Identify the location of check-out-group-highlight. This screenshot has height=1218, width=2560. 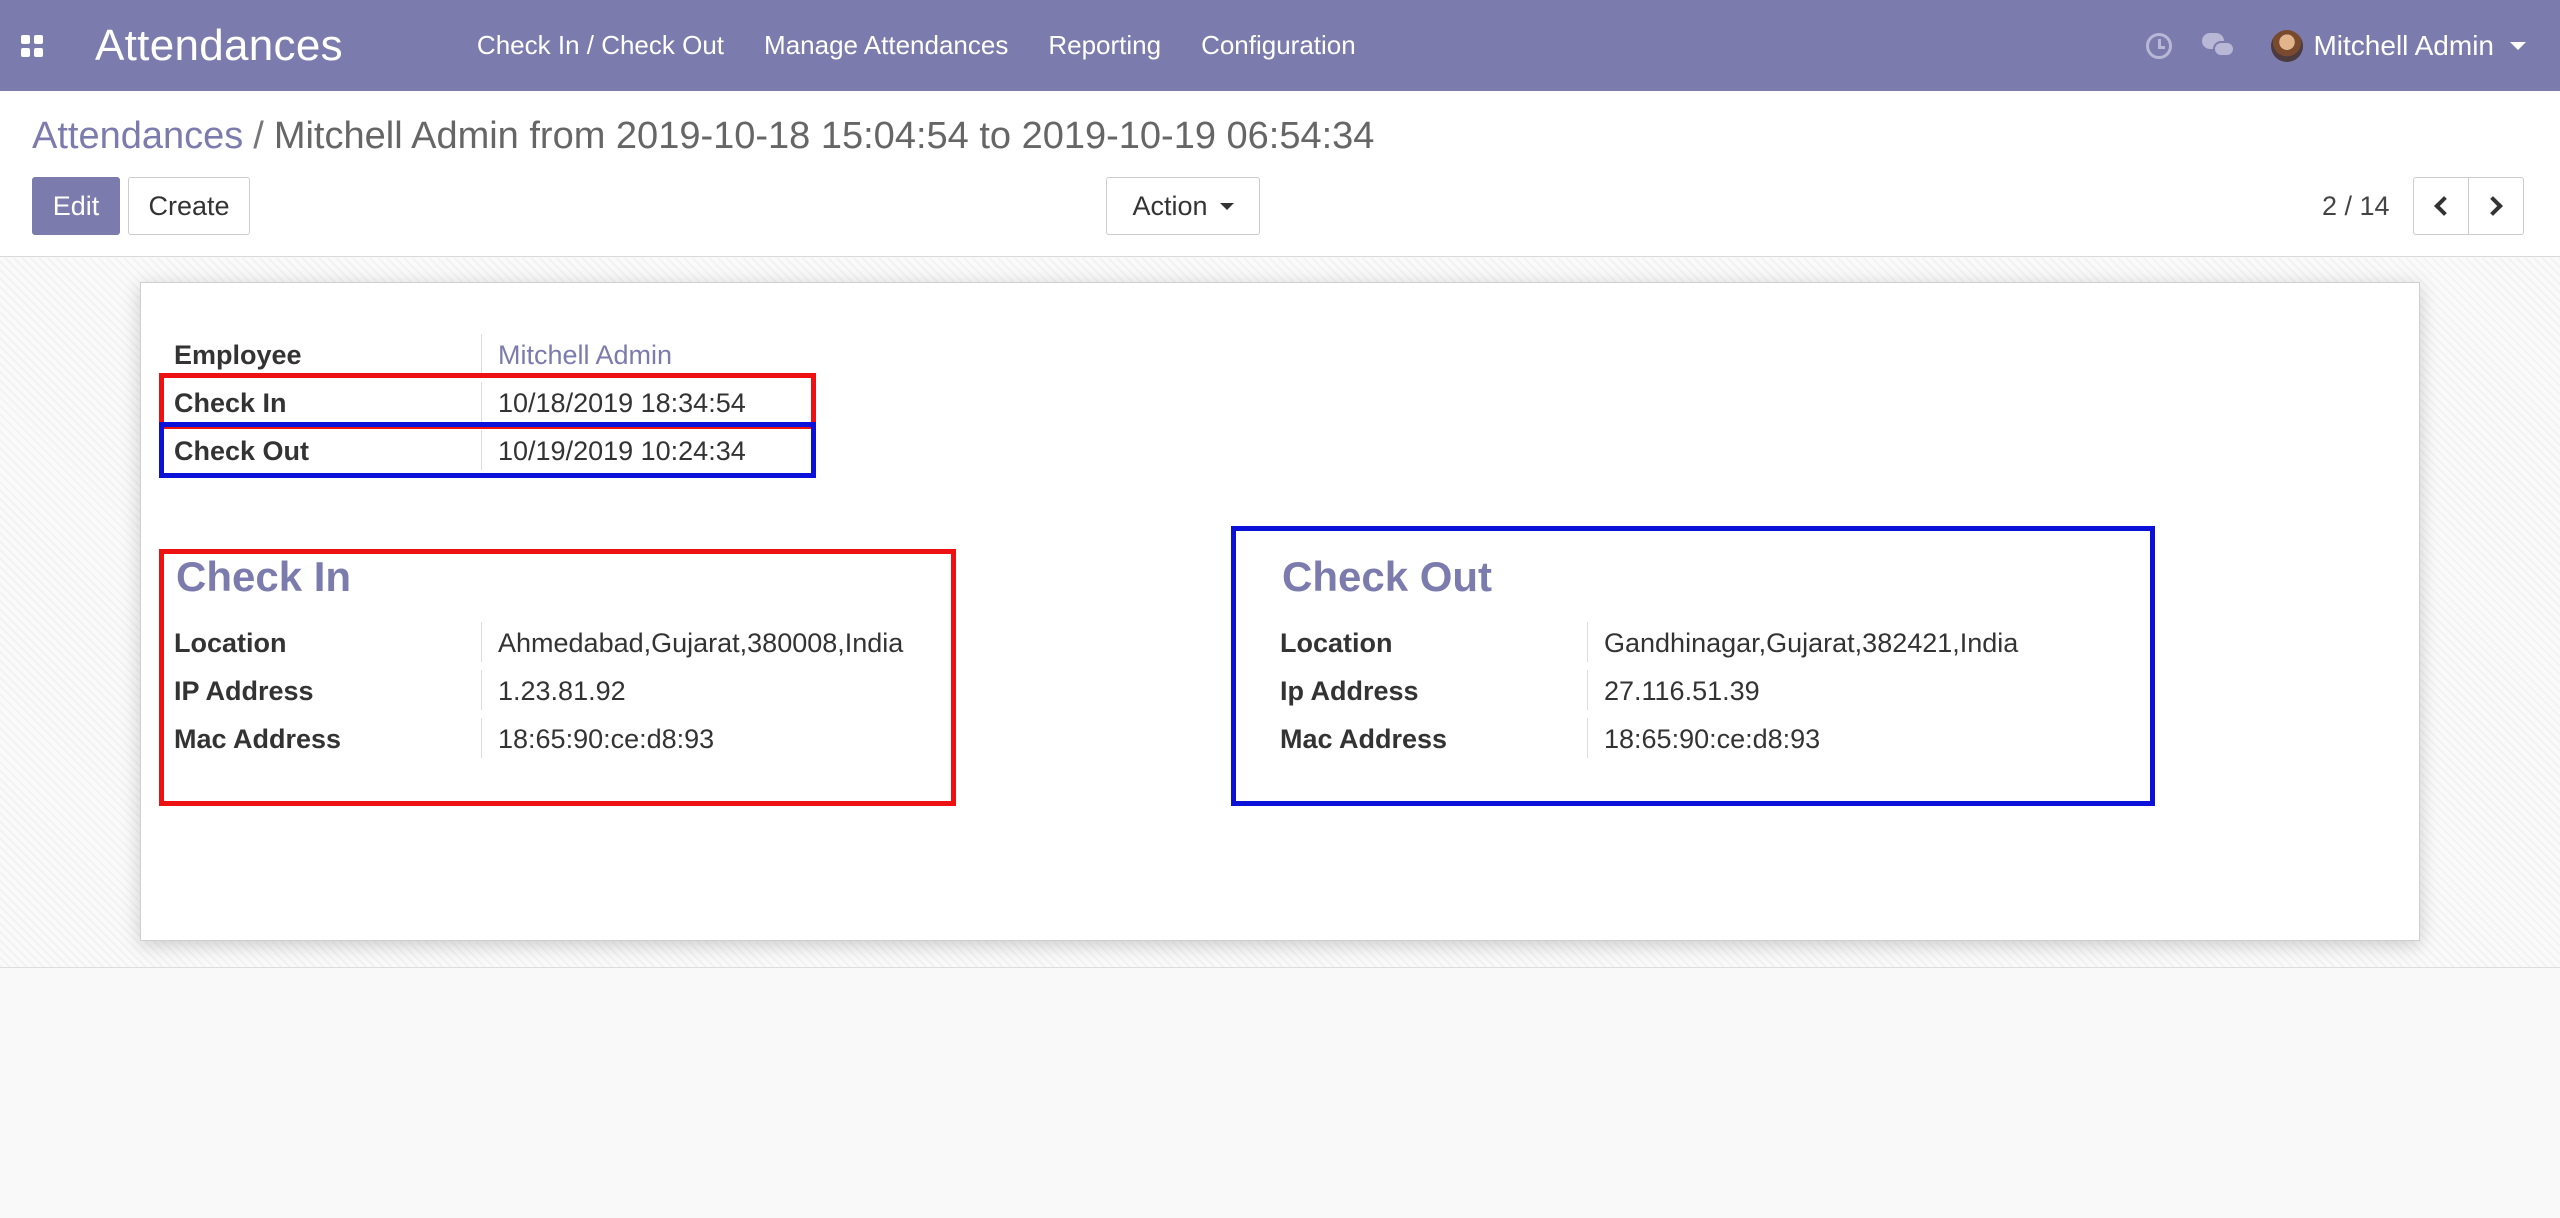
(1693, 666).